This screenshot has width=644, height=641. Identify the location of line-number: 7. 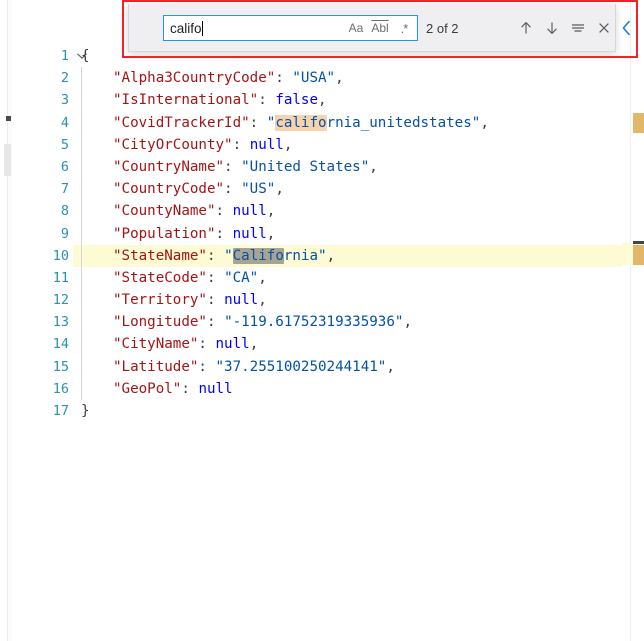
(64, 189).